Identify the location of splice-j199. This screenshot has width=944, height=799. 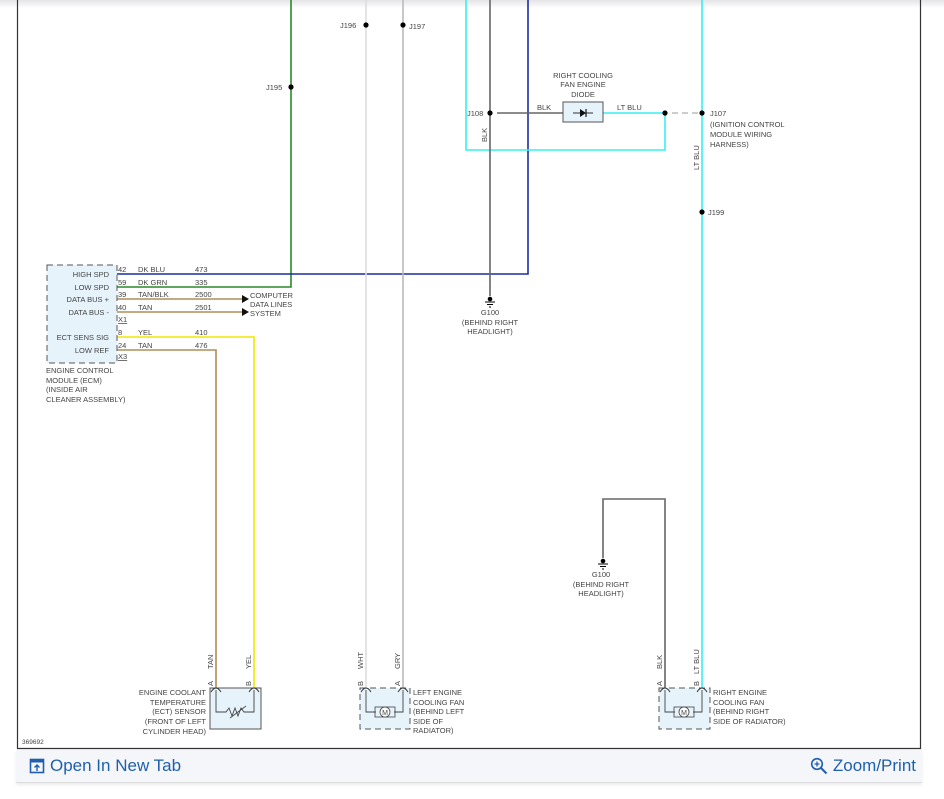
(702, 212).